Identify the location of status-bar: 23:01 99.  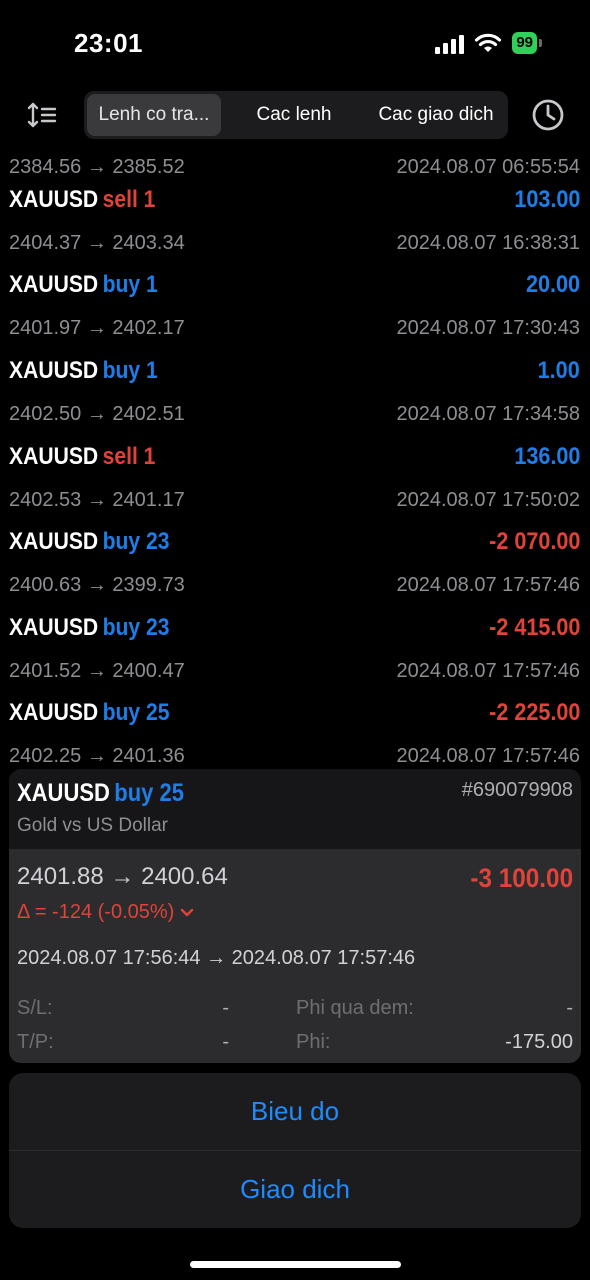
(295, 43).